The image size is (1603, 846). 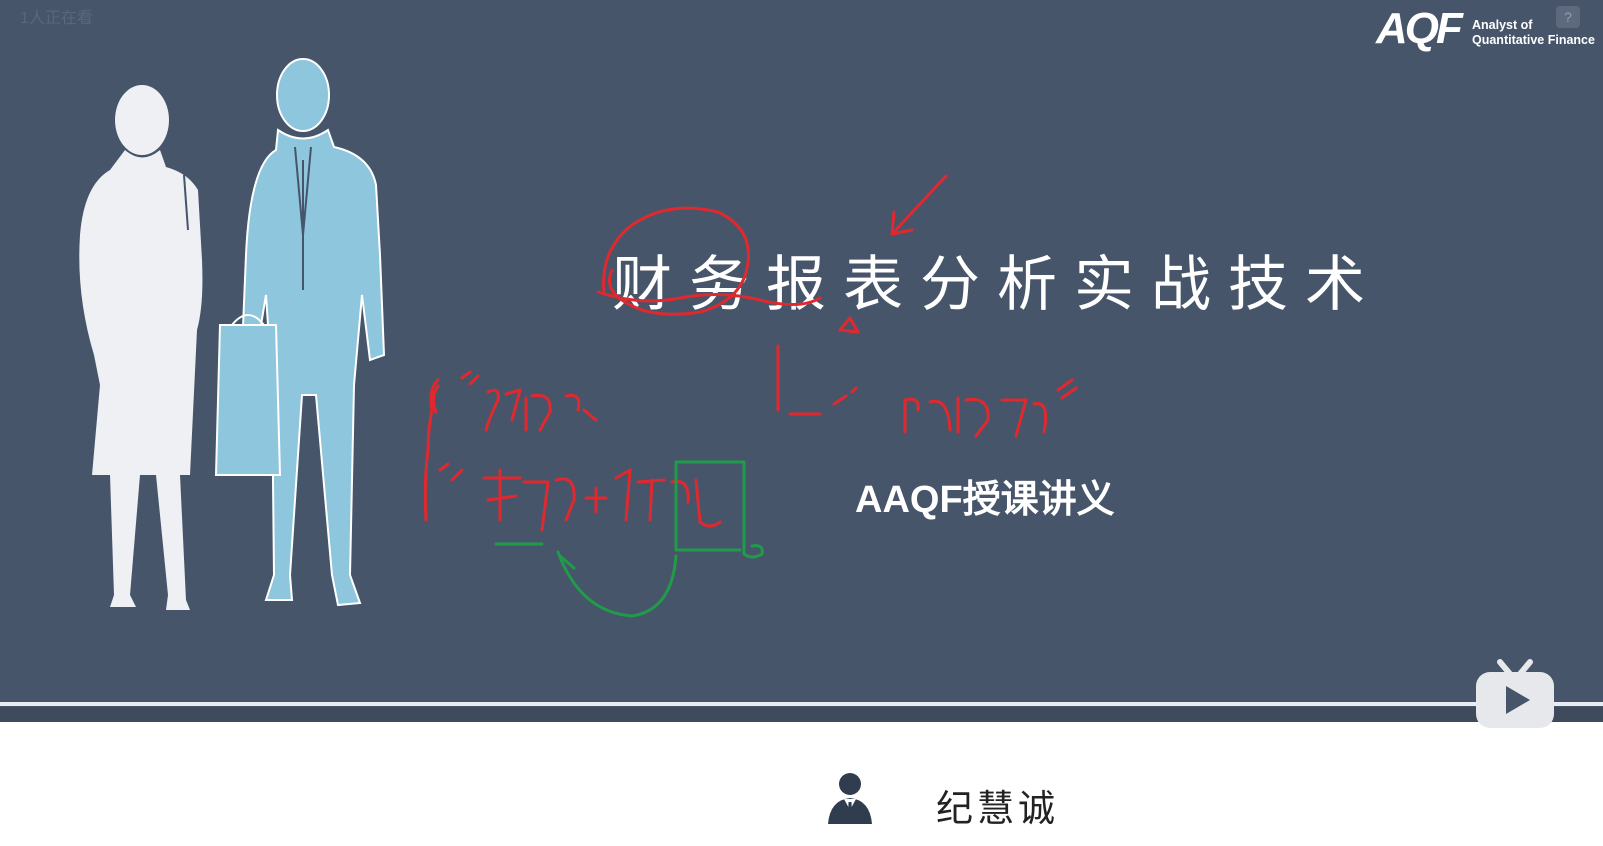 What do you see at coordinates (720, 509) in the screenshot?
I see `green-box` at bounding box center [720, 509].